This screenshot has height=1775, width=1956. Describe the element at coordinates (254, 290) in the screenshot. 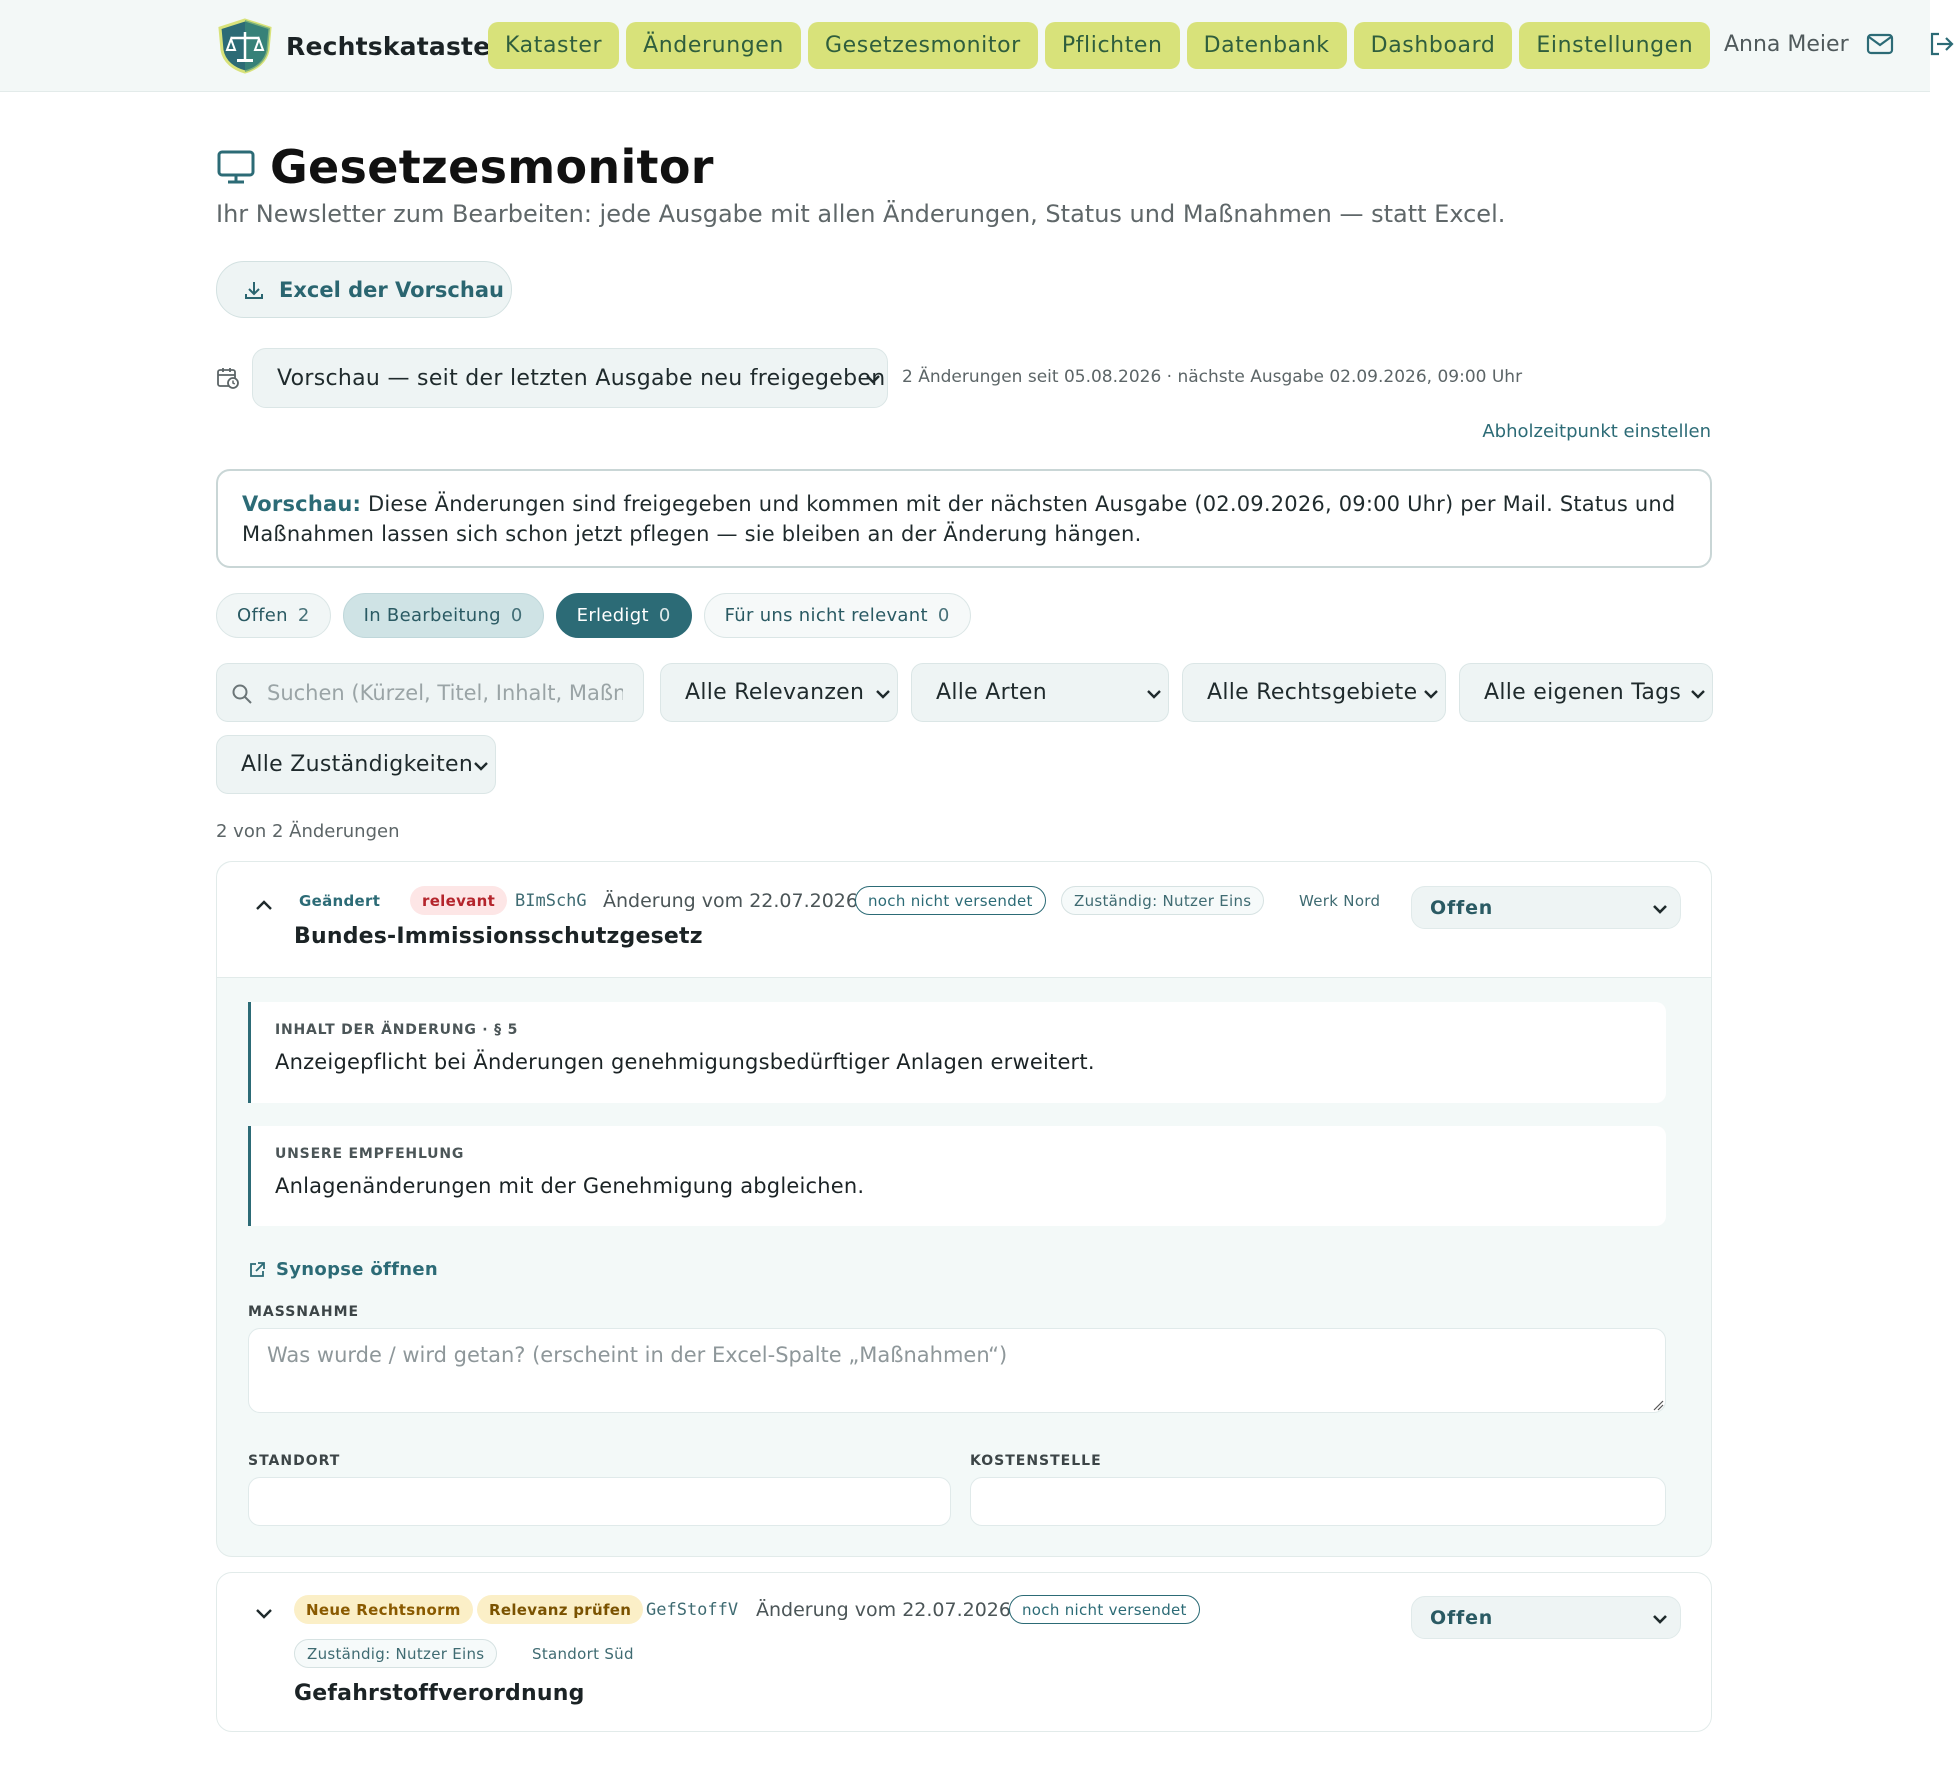

I see `download-icon` at that location.